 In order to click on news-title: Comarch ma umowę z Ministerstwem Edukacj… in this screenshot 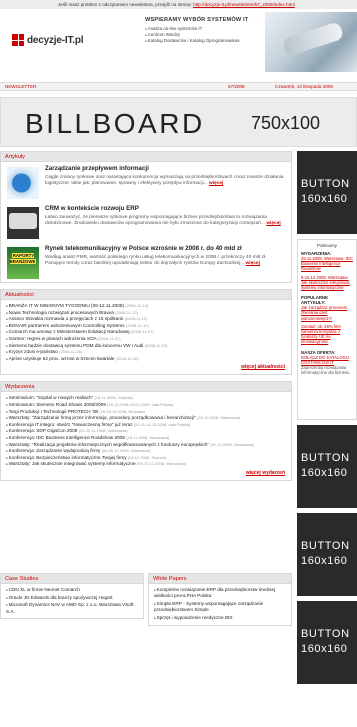, I will do `click(69, 331)`.